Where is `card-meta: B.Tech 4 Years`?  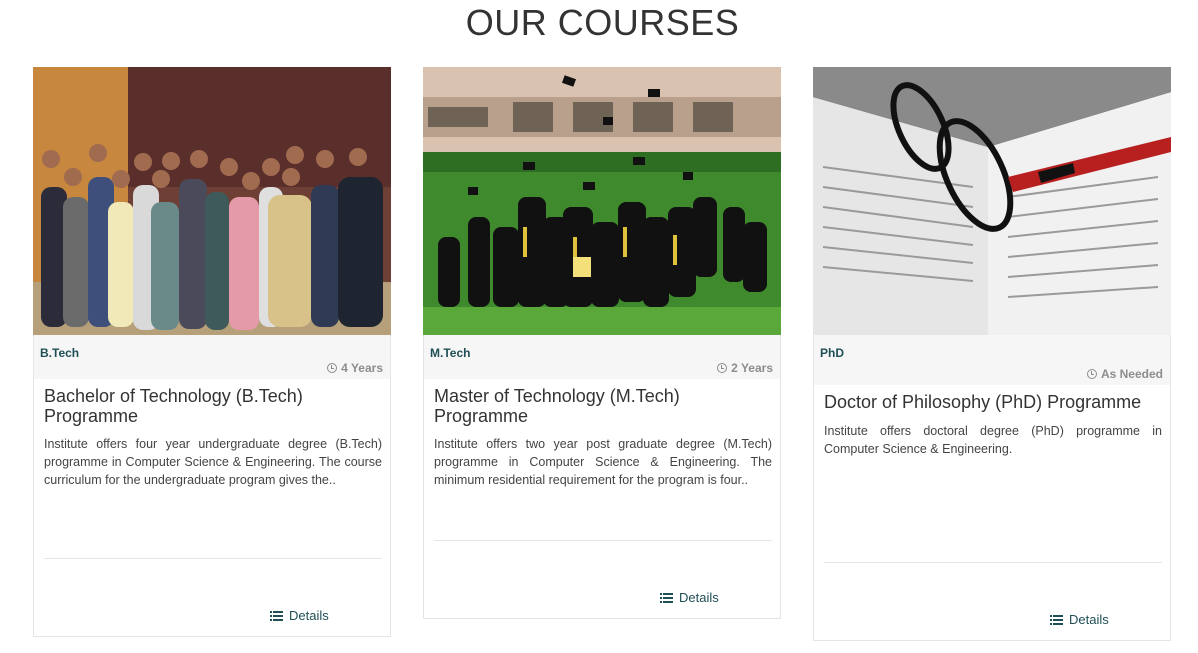 card-meta: B.Tech 4 Years is located at coordinates (212, 357).